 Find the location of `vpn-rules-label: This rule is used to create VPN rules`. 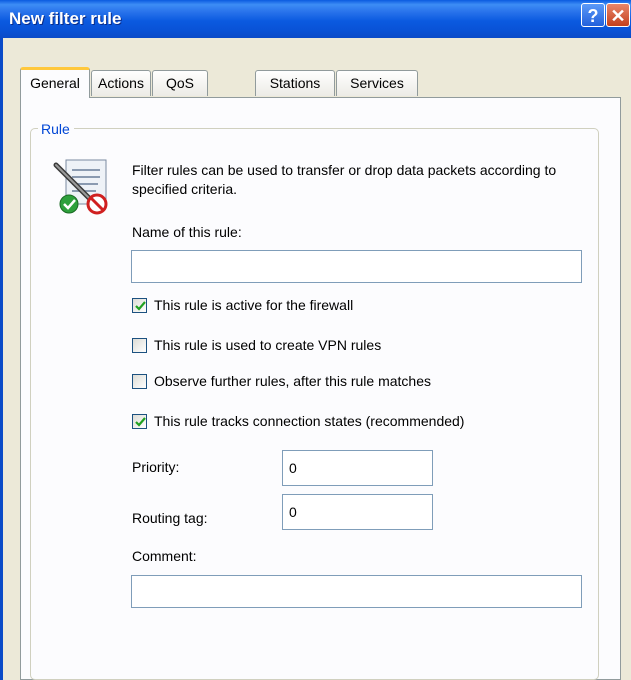

vpn-rules-label: This rule is used to create VPN rules is located at coordinates (268, 345).